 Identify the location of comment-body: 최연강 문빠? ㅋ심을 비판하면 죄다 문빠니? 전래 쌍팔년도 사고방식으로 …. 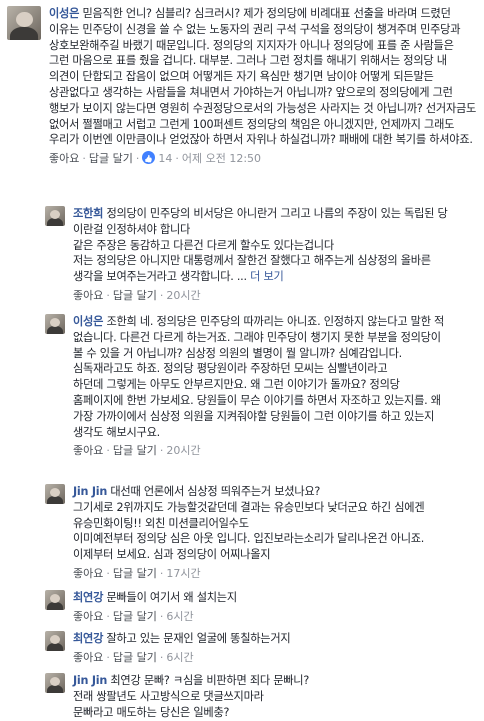
(191, 696).